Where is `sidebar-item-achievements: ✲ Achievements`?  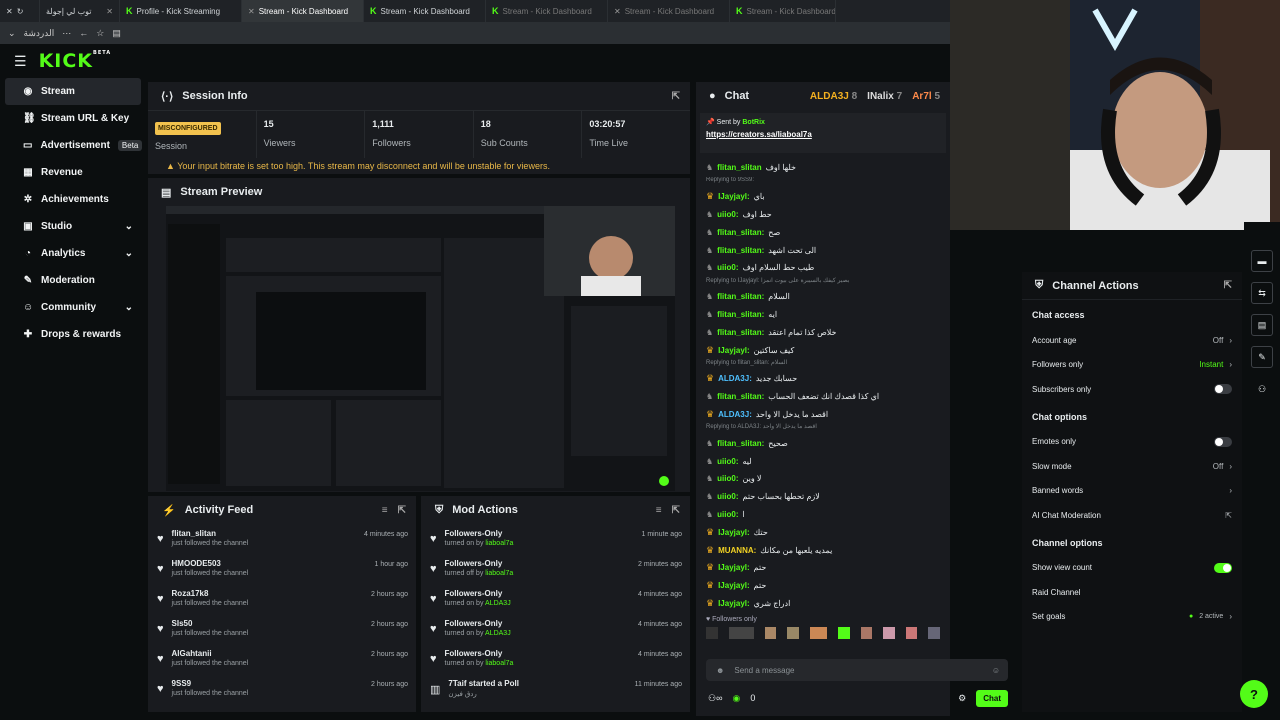 sidebar-item-achievements: ✲ Achievements is located at coordinates (73, 199).